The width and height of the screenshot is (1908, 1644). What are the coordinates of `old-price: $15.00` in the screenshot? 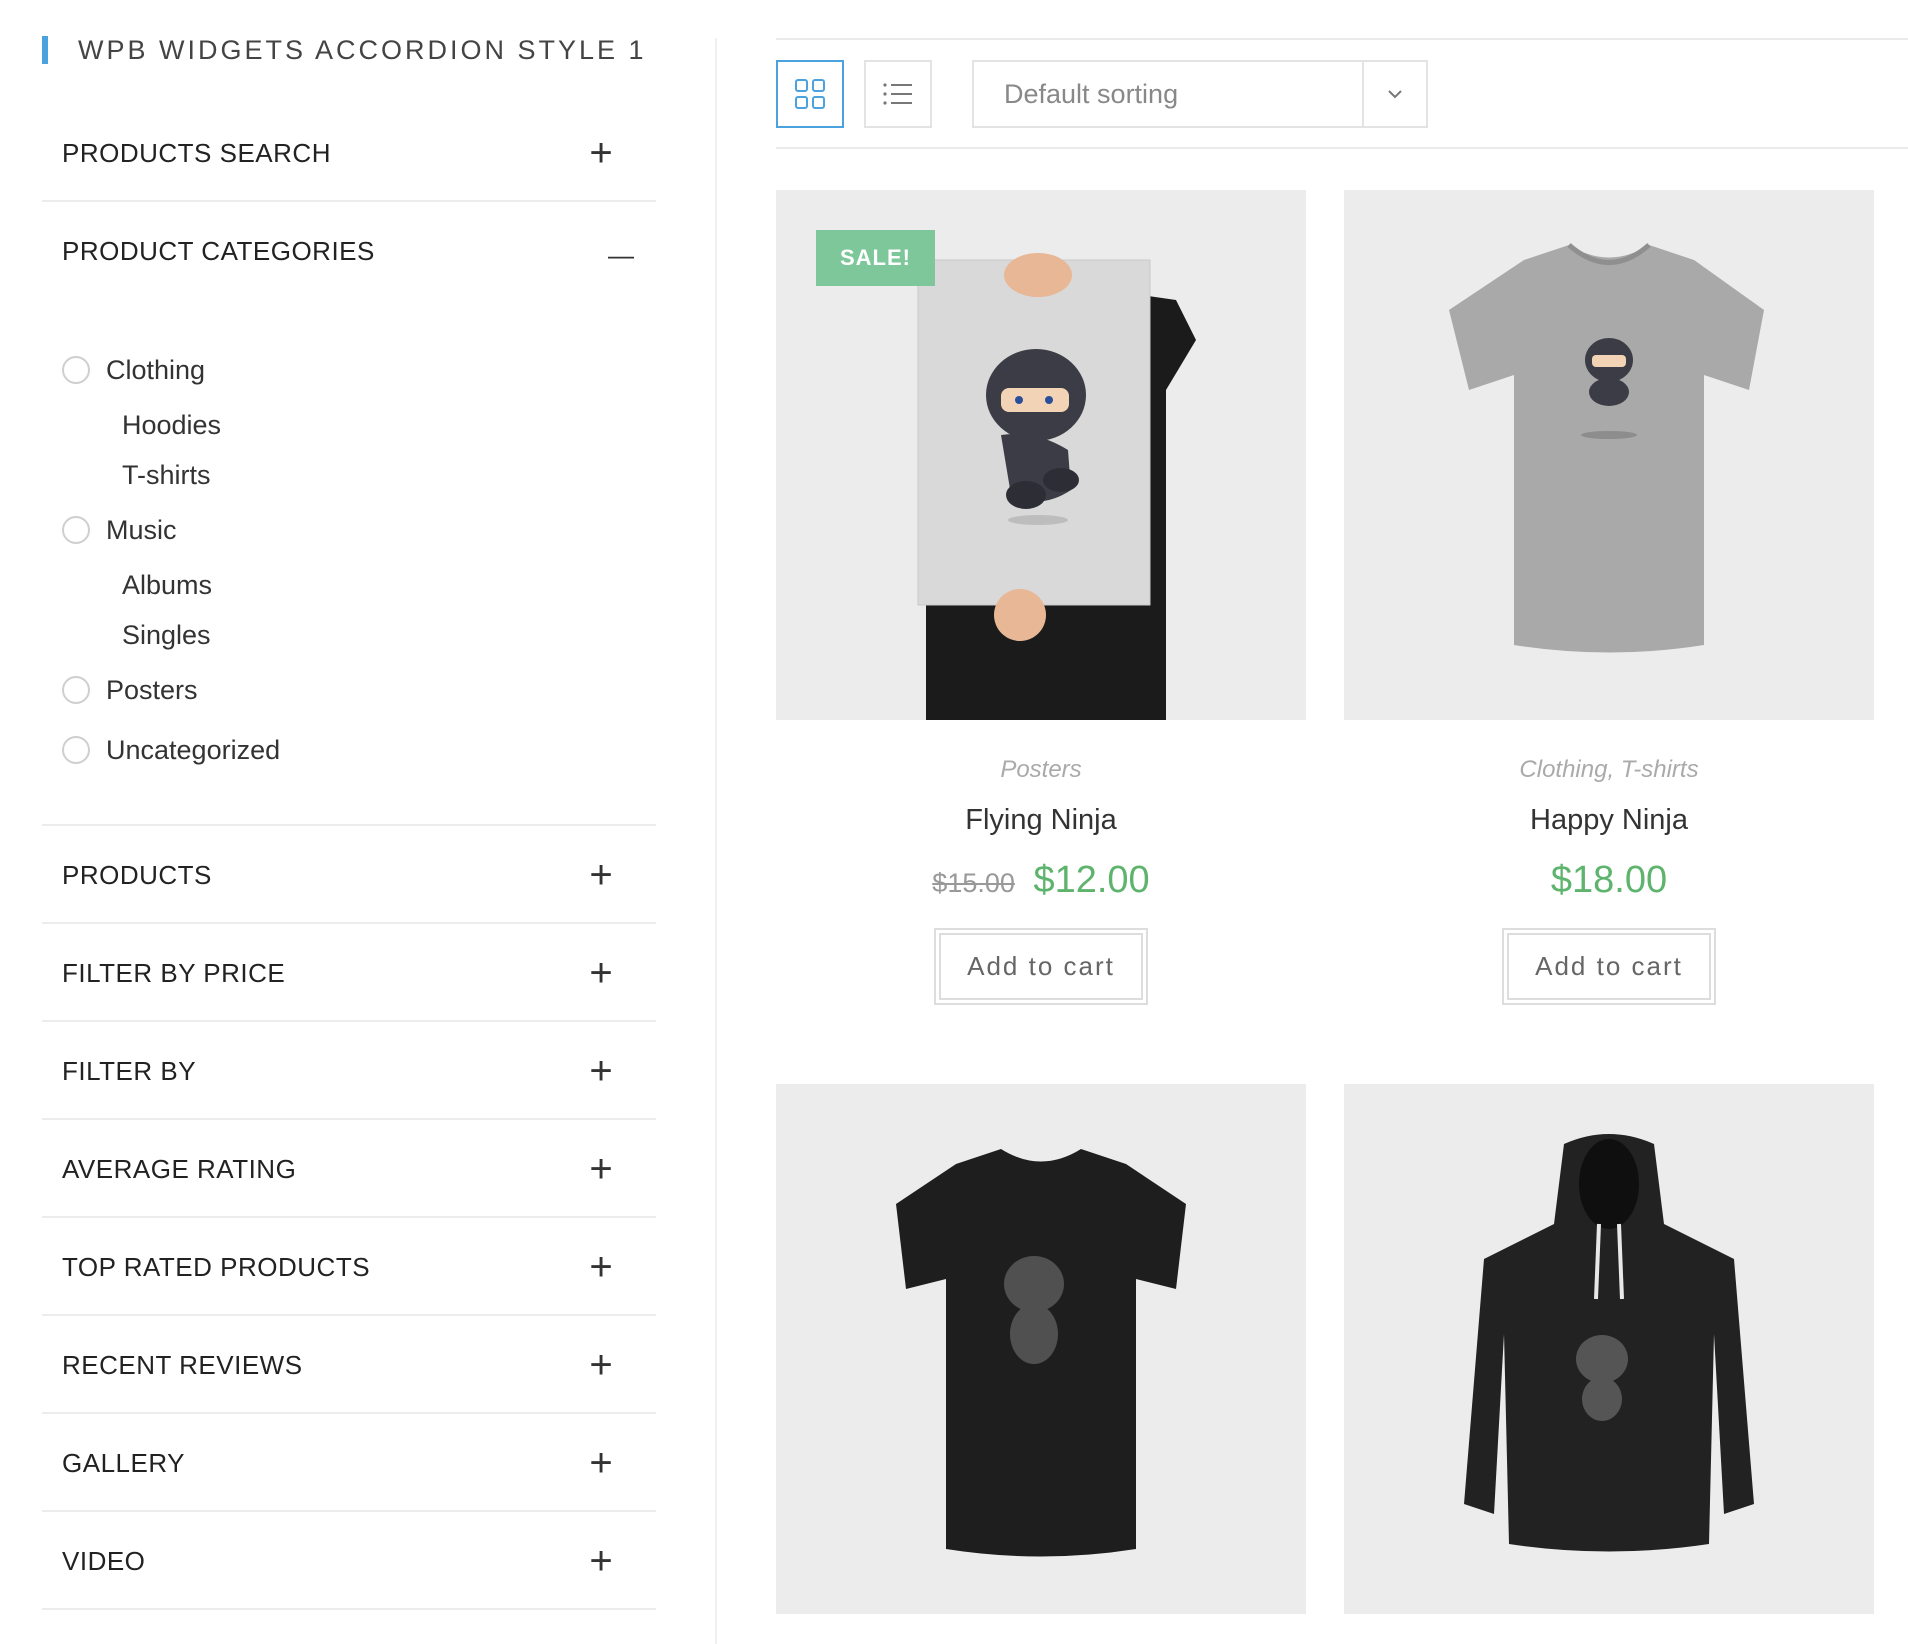 It's located at (973, 883).